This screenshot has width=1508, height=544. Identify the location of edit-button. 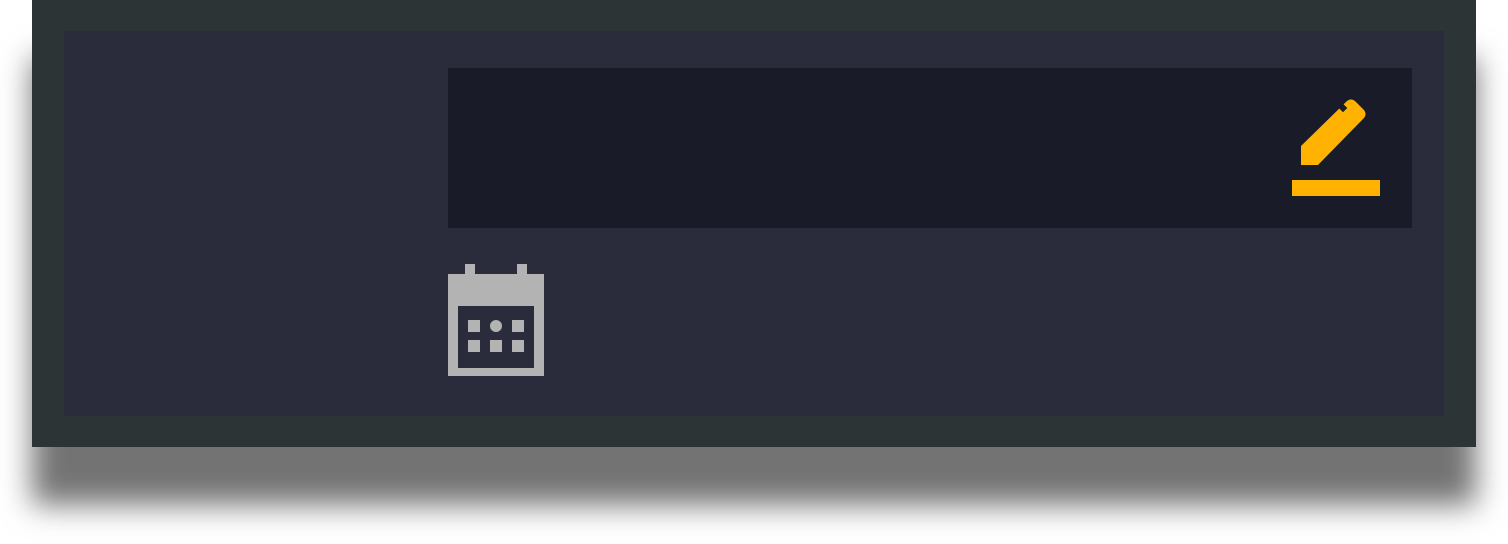
(1332, 148).